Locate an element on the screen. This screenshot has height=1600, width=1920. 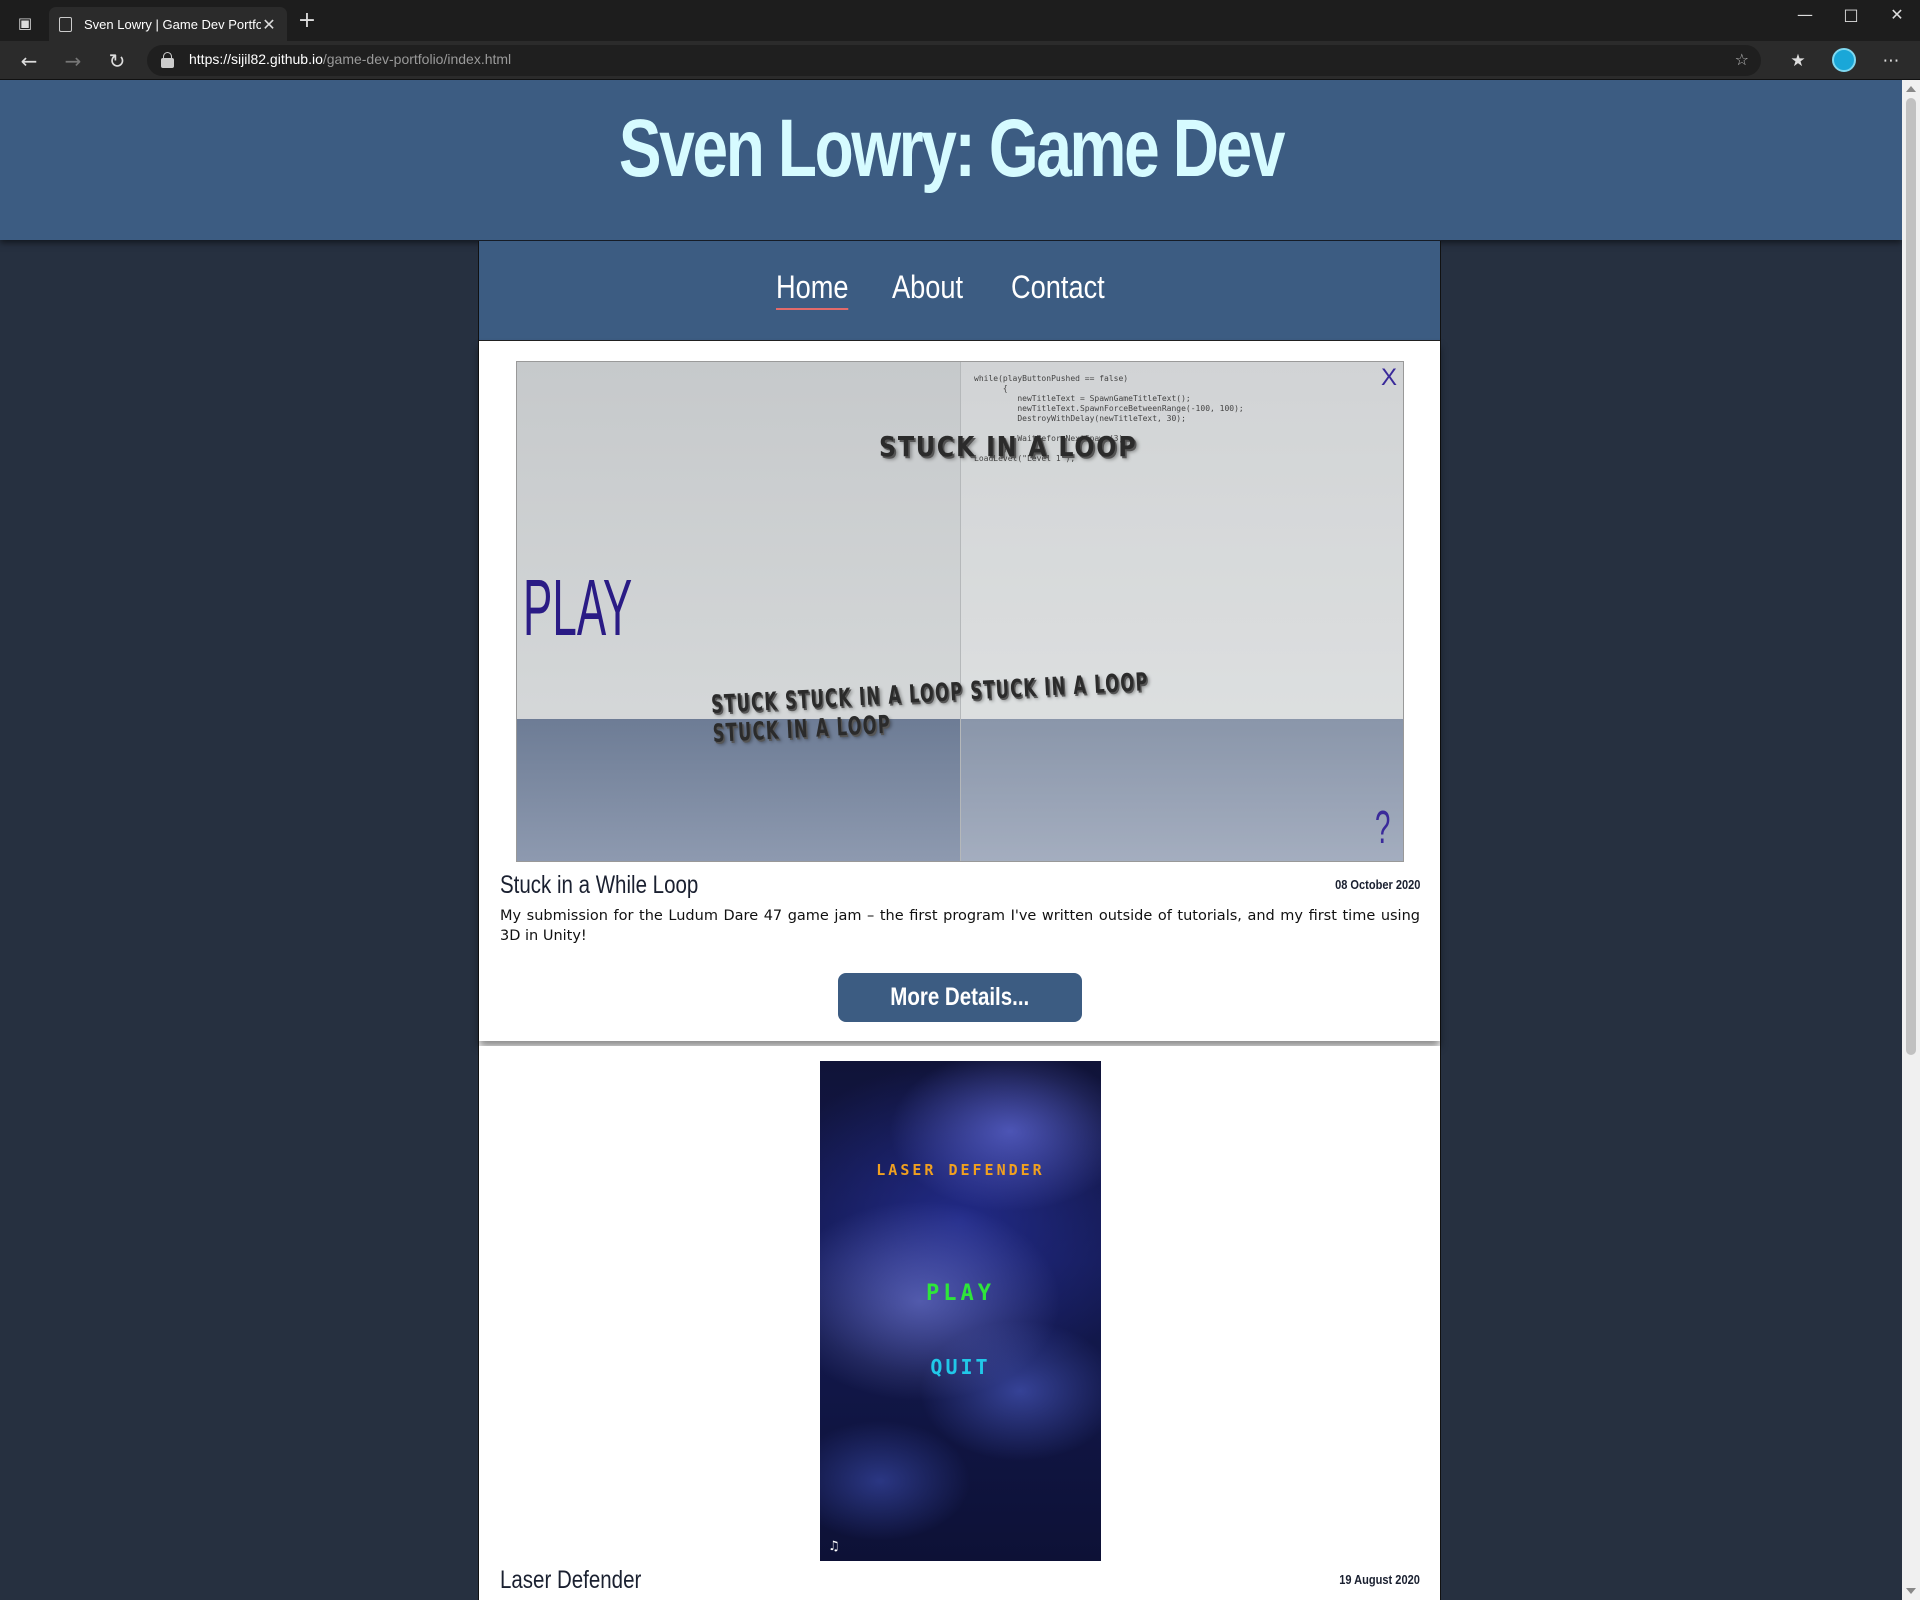
scroll-up-icon is located at coordinates (1911, 89).